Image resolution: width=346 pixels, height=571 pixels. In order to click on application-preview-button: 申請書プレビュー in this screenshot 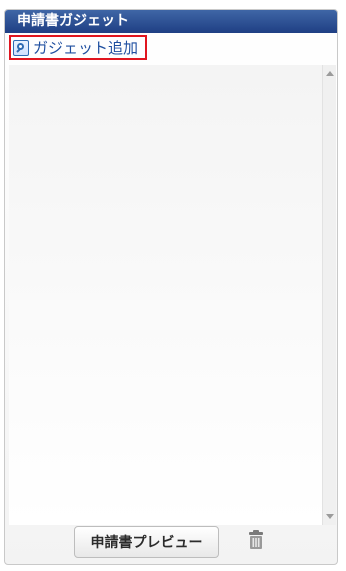, I will do `click(146, 542)`.